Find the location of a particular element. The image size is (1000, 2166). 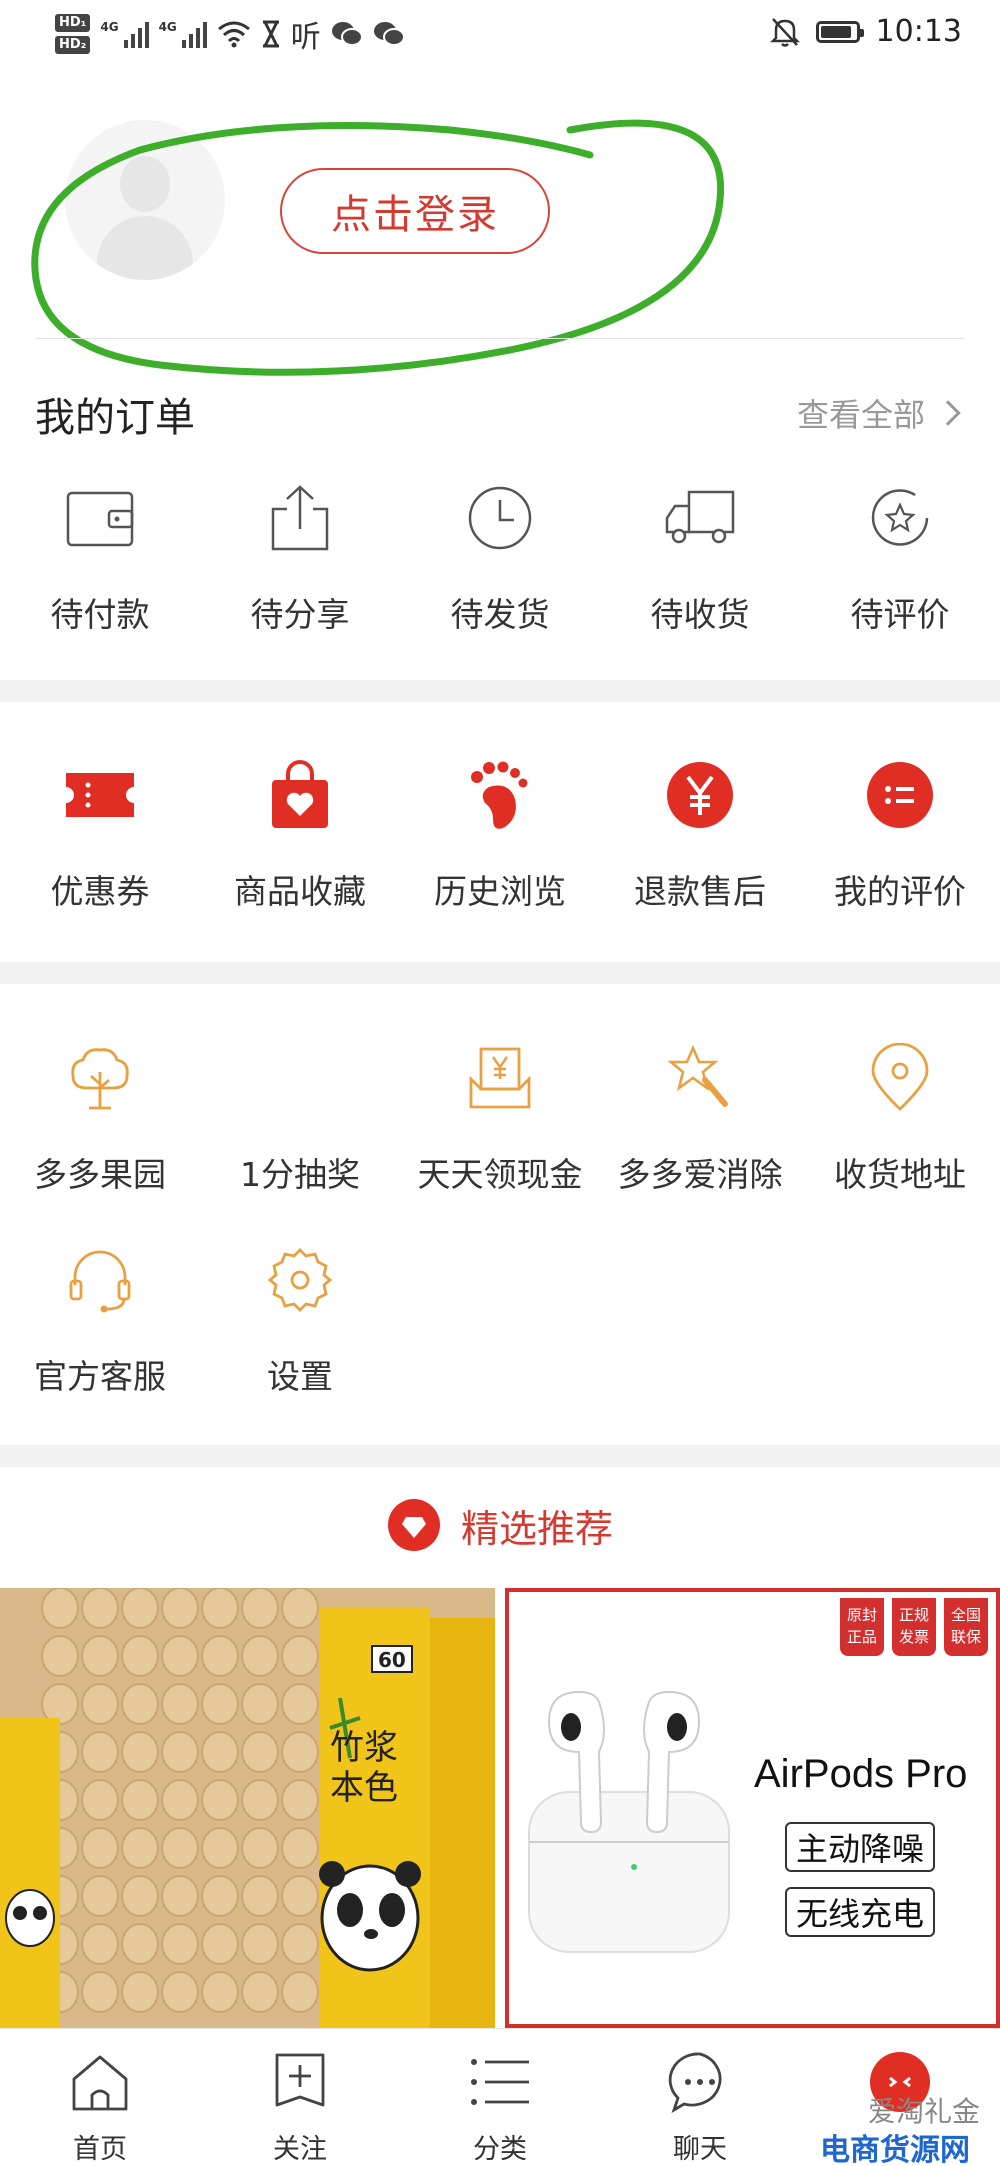

listen-icon: 听 is located at coordinates (305, 37).